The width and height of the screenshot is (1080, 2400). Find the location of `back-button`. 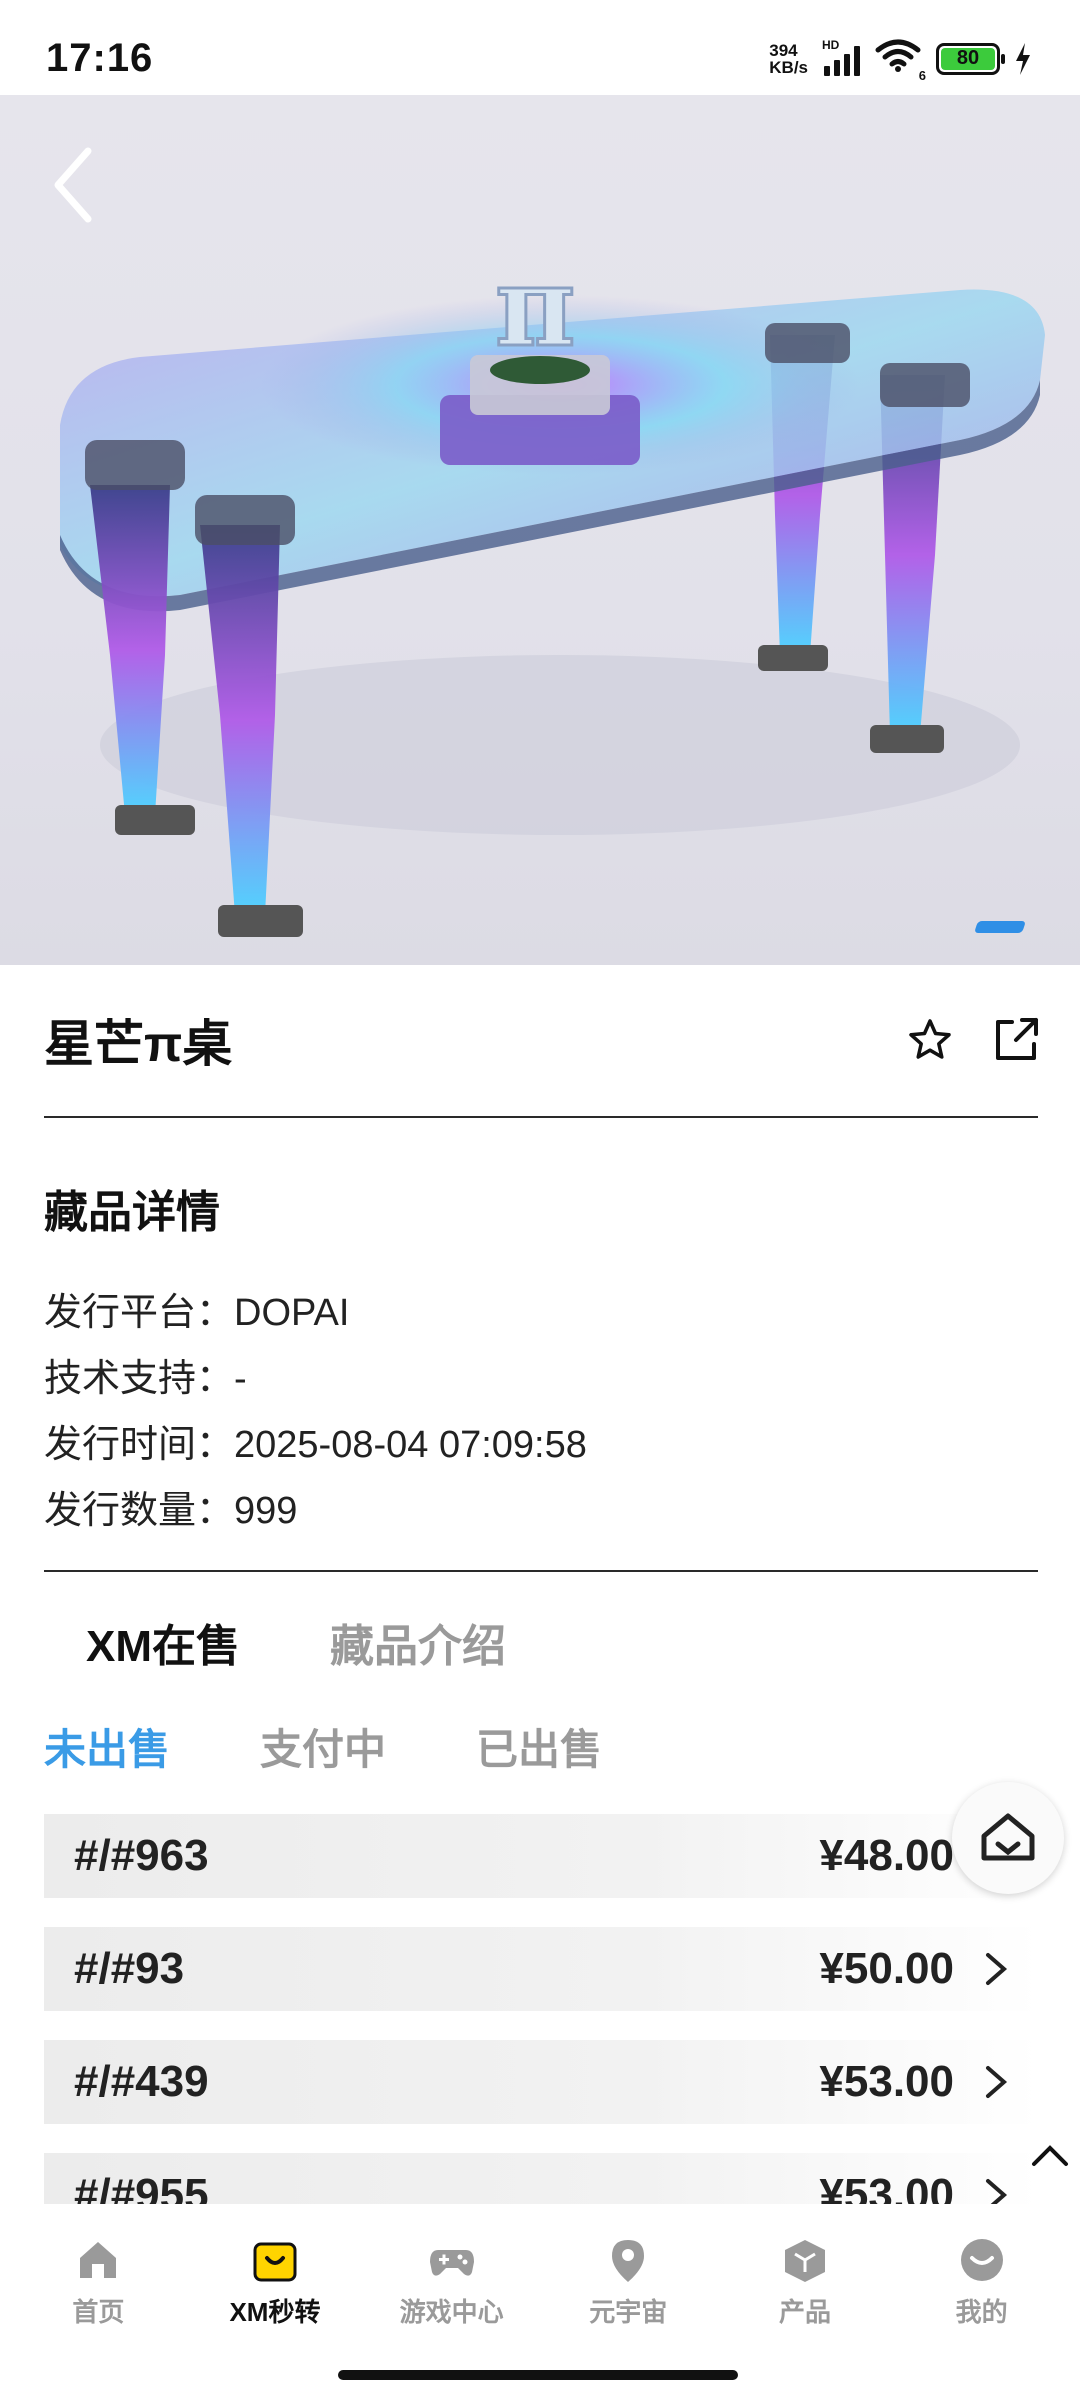

back-button is located at coordinates (74, 185).